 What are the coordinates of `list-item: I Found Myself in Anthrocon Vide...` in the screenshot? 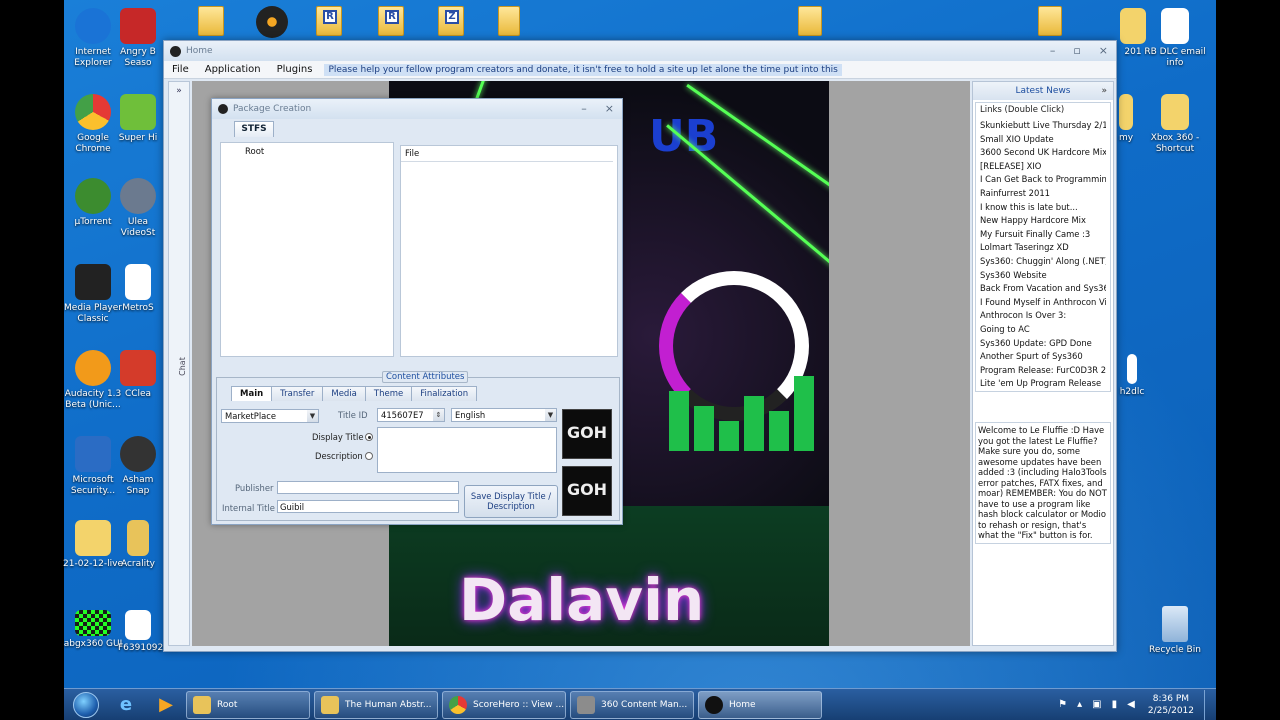 It's located at (1043, 303).